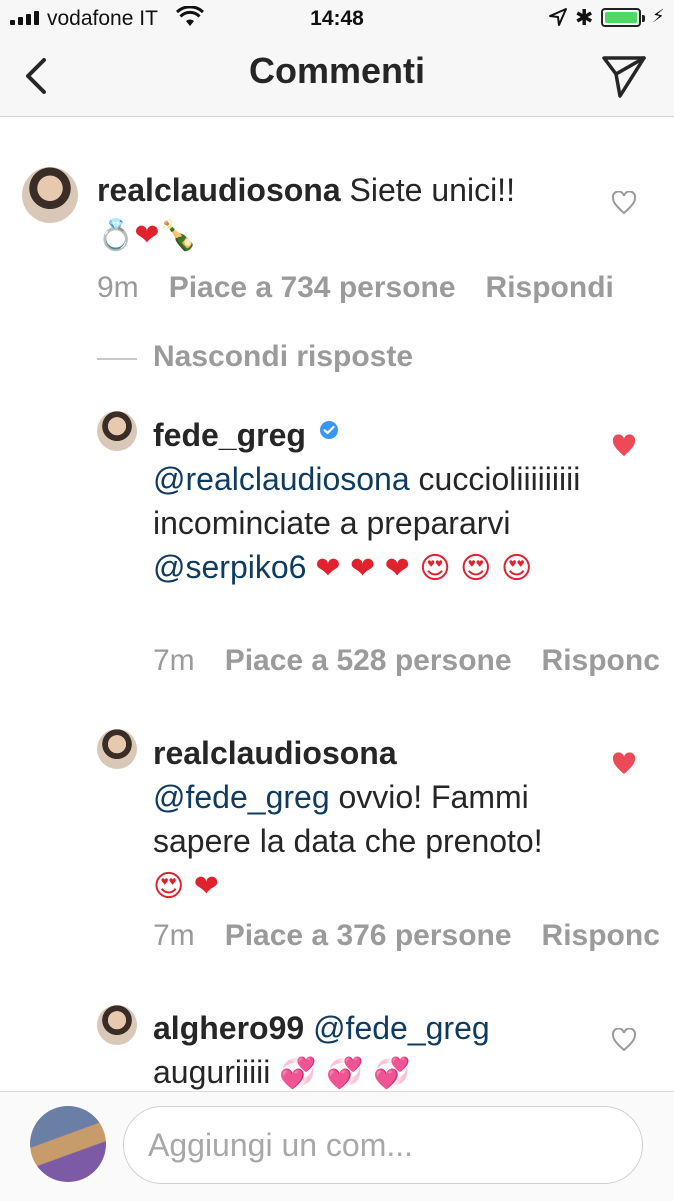  Describe the element at coordinates (345, 1073) in the screenshot. I see `comment-emoji: 💞 💞 💞` at that location.